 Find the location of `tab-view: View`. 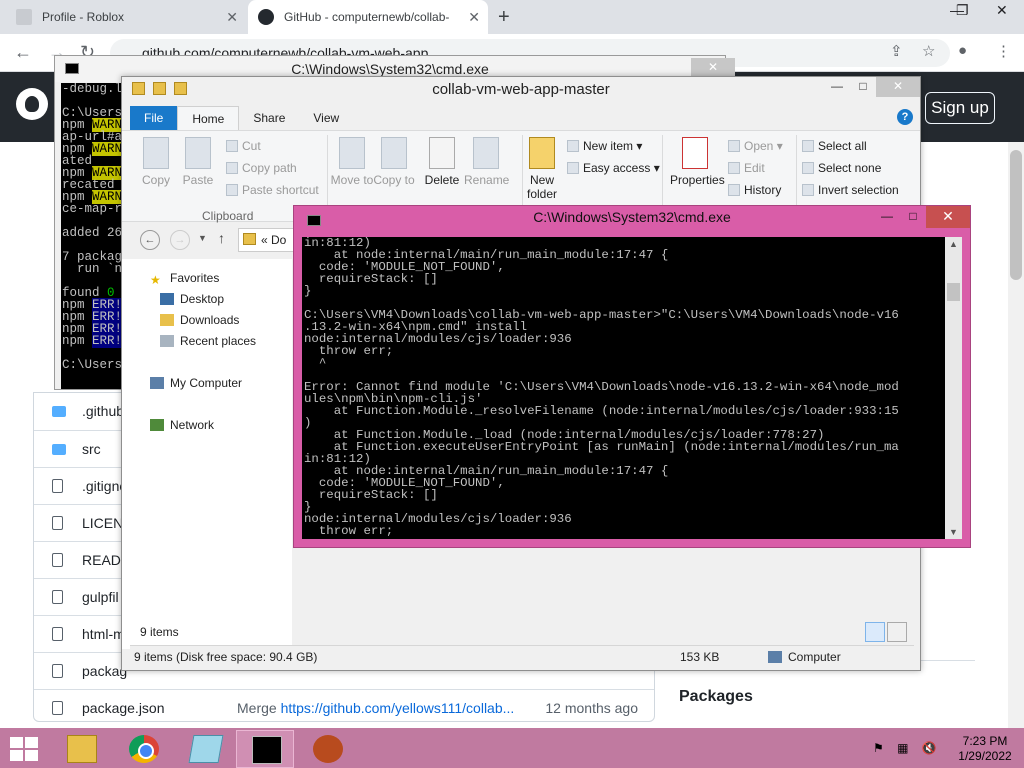

tab-view: View is located at coordinates (326, 118).